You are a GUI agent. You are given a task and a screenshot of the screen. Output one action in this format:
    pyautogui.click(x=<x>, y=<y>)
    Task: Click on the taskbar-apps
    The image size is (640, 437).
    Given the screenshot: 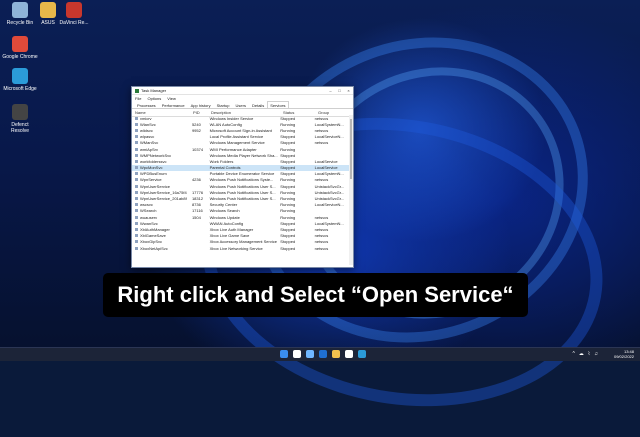 What is the action you would take?
    pyautogui.click(x=323, y=354)
    